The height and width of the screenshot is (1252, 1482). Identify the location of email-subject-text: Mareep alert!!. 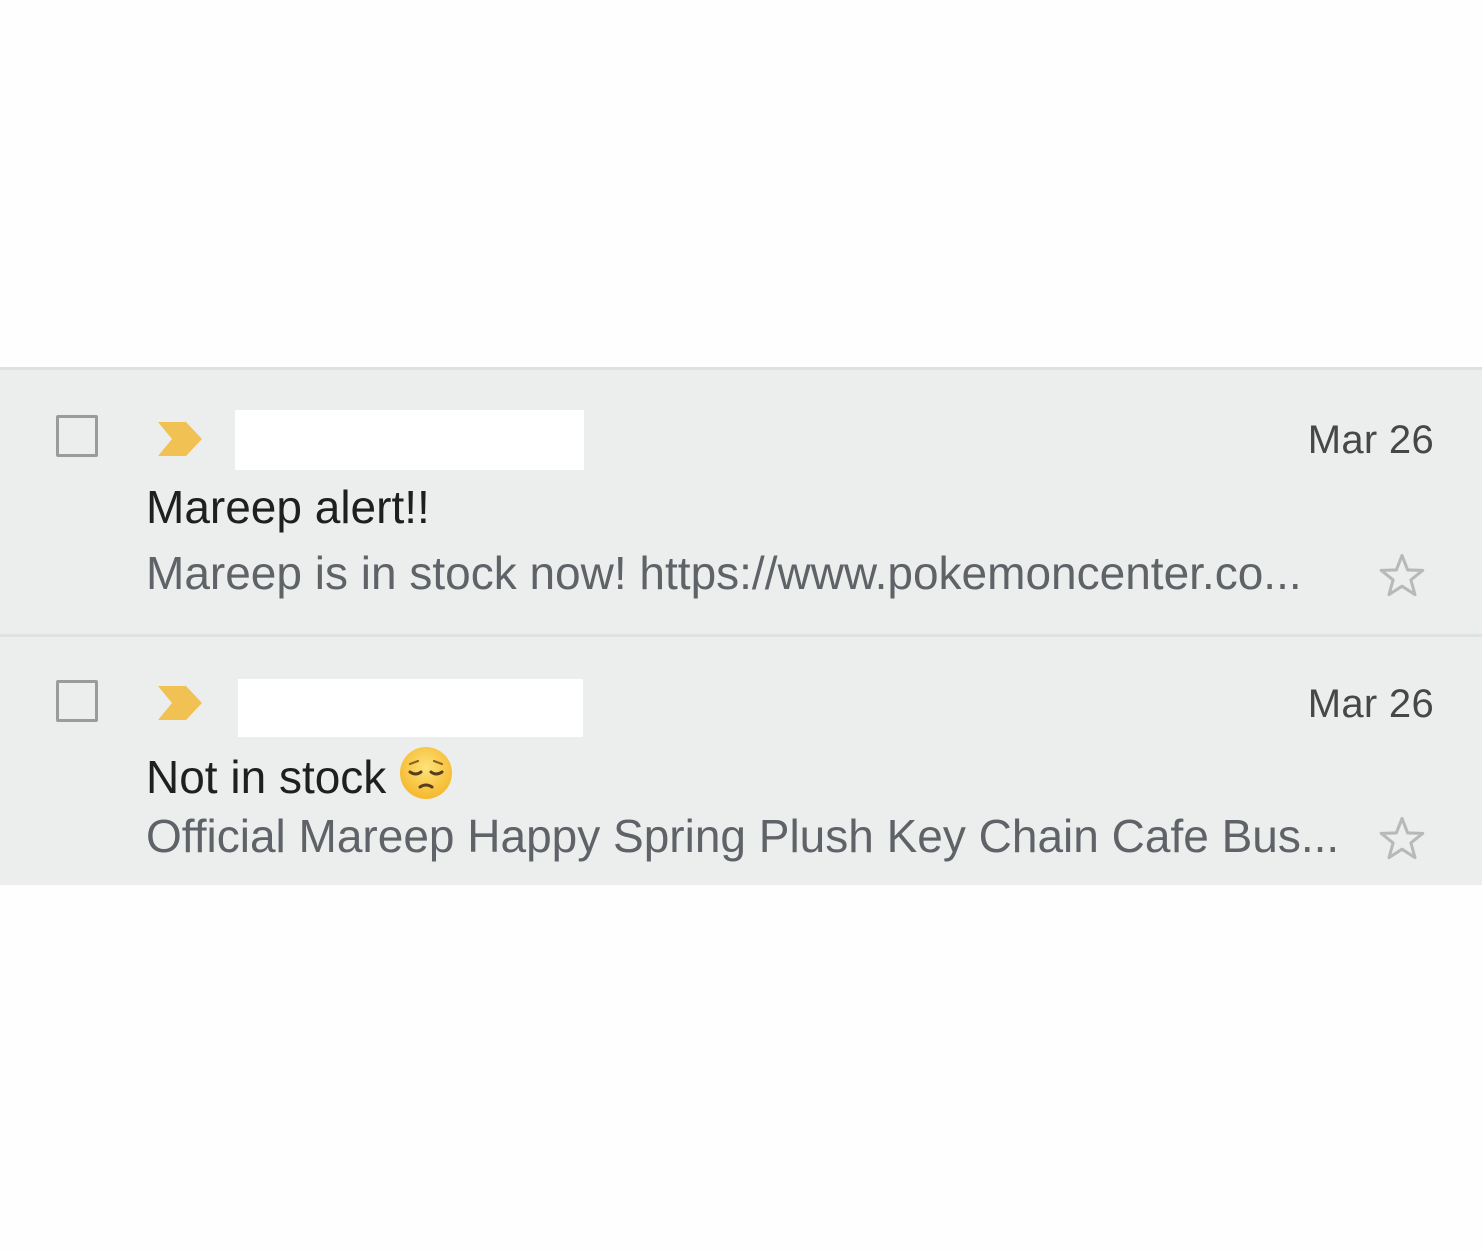
(288, 507).